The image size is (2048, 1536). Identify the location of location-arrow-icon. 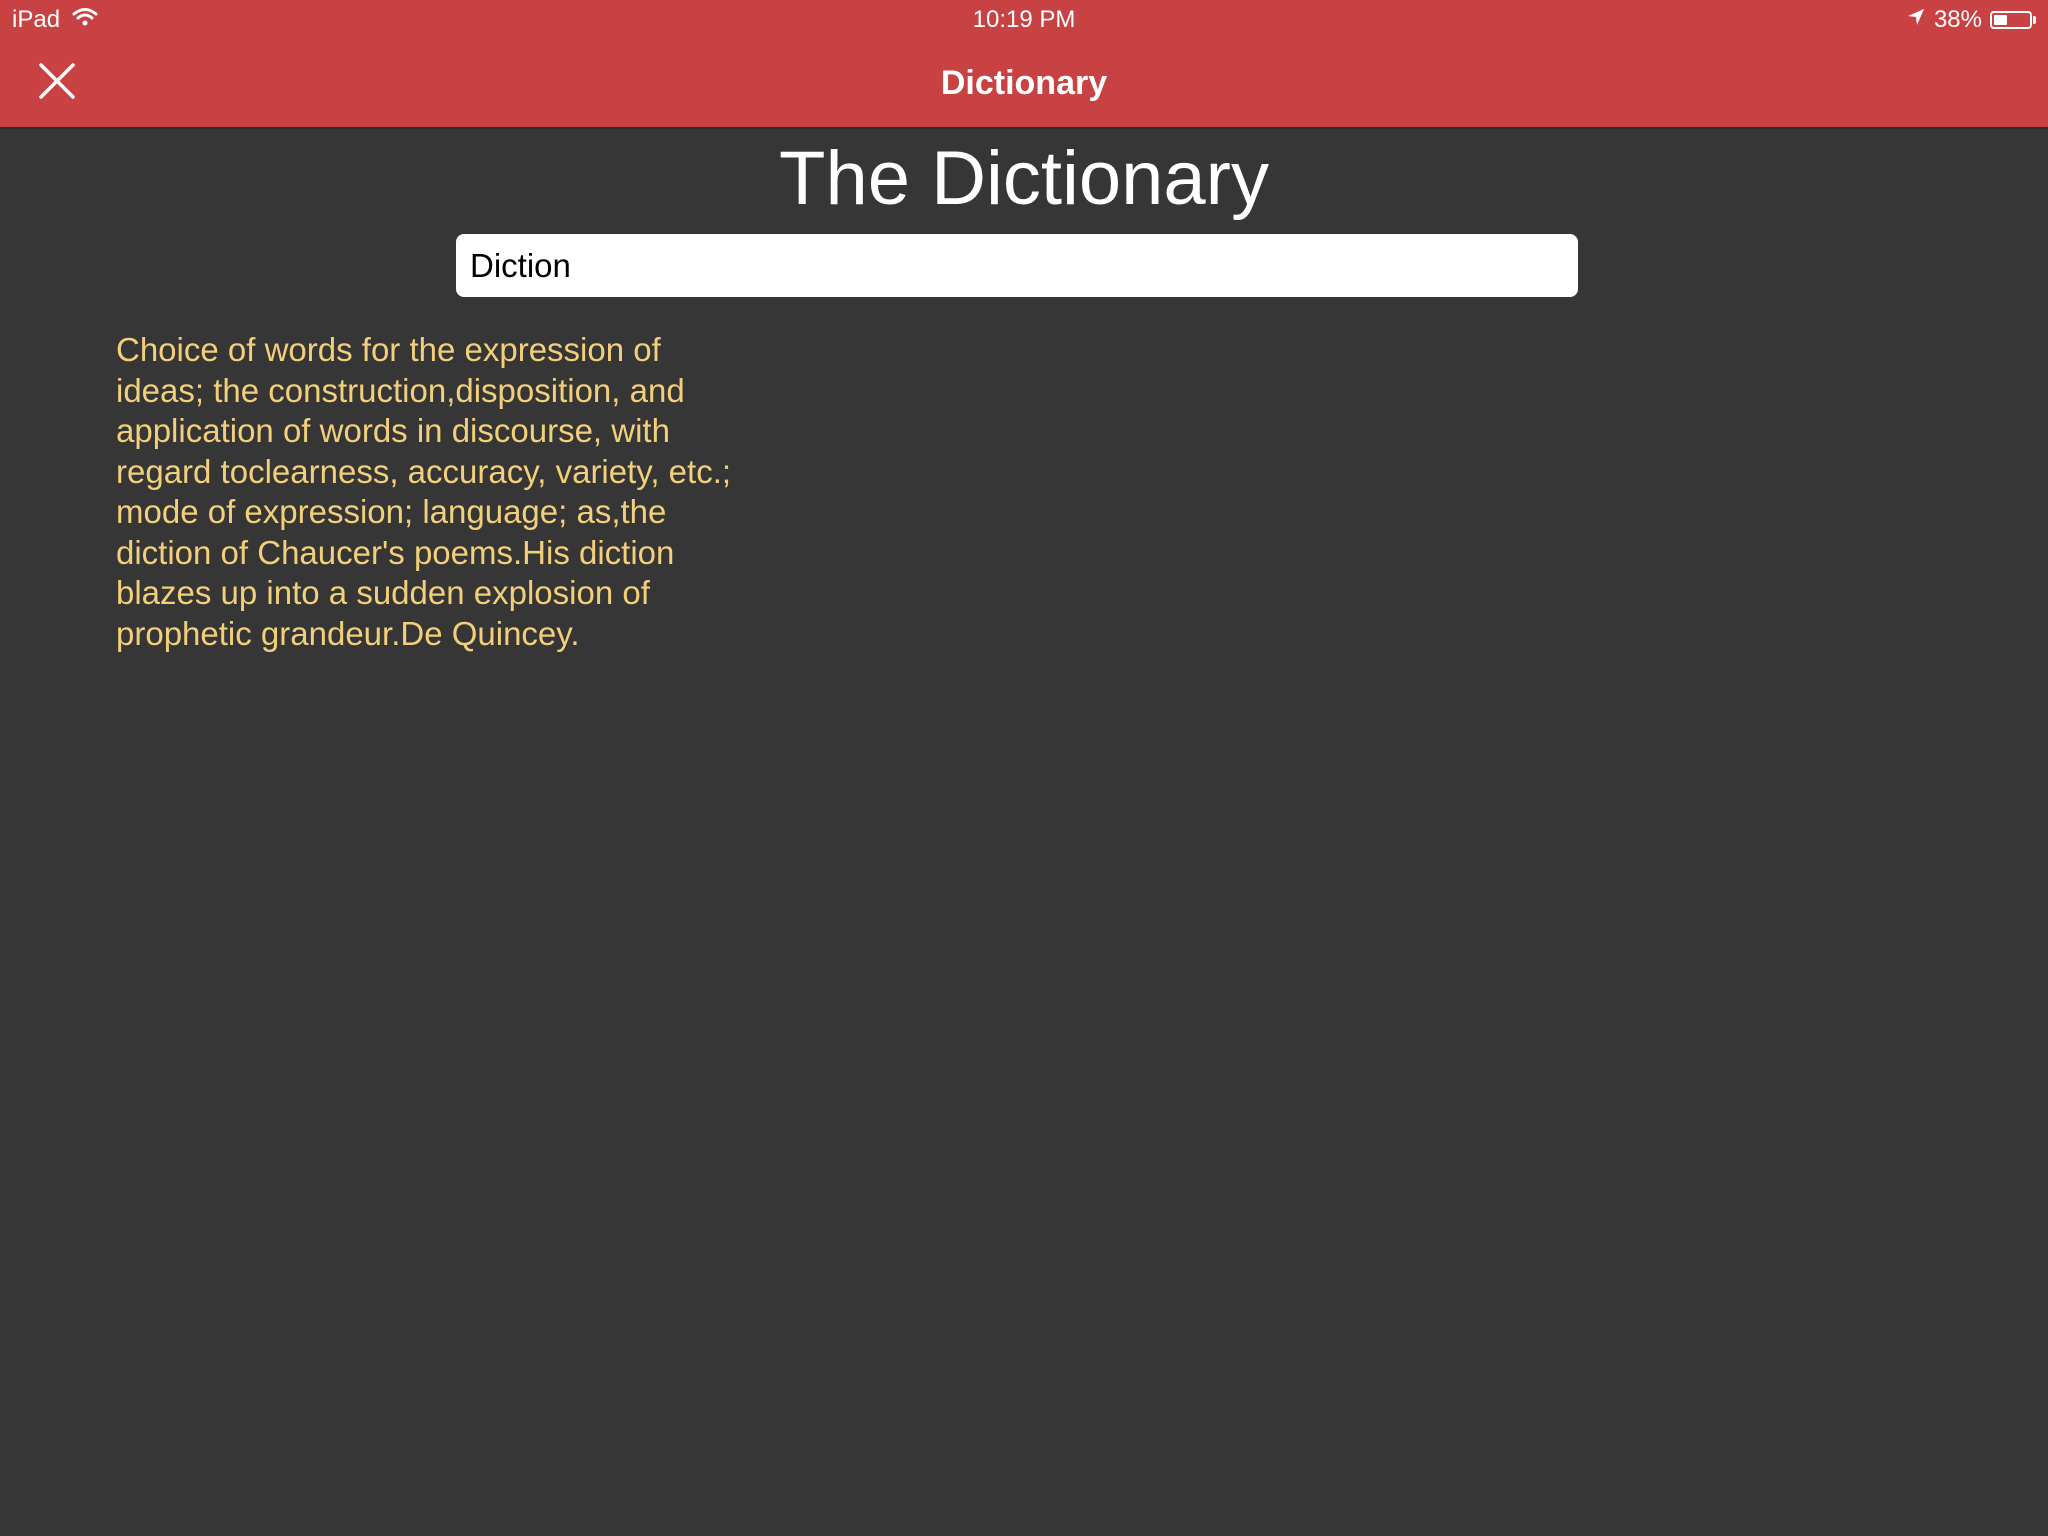
(1916, 20).